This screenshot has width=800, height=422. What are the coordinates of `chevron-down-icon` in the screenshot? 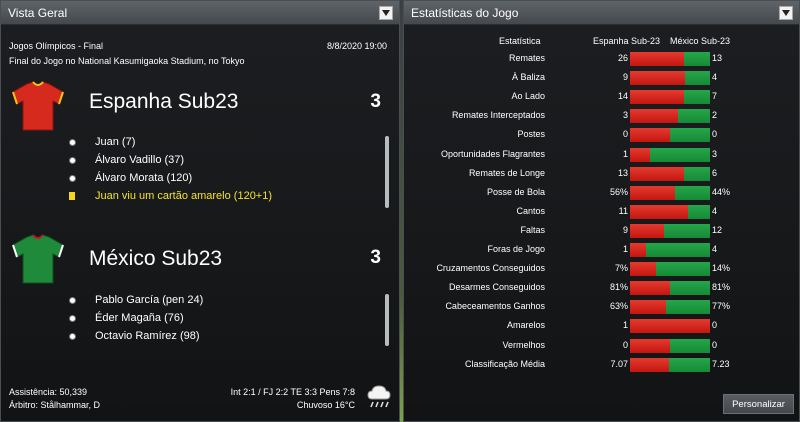 It's located at (386, 12).